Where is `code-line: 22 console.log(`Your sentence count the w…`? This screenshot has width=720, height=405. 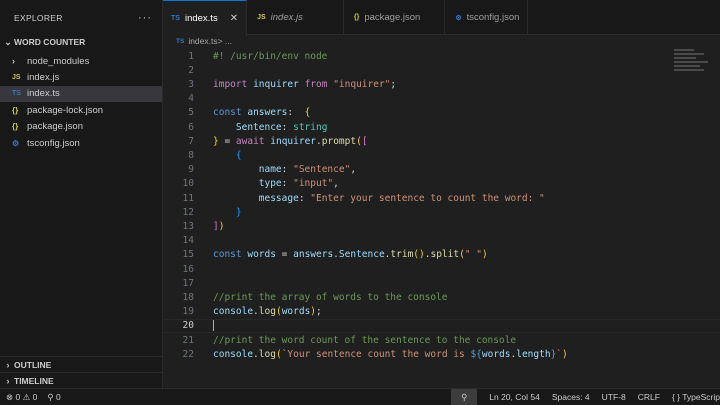 code-line: 22 console.log(`Your sentence count the w… is located at coordinates (441, 354).